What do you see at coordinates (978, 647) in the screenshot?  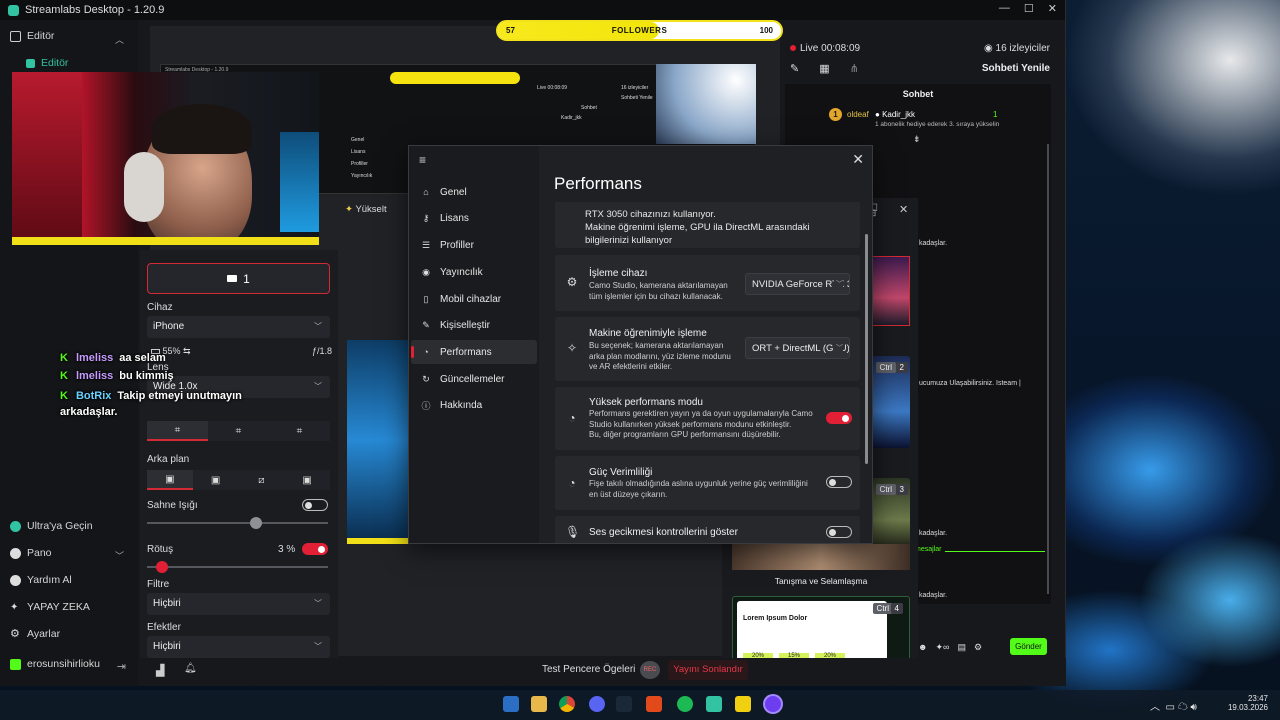 I see `chat-settings-icon: ⚙` at bounding box center [978, 647].